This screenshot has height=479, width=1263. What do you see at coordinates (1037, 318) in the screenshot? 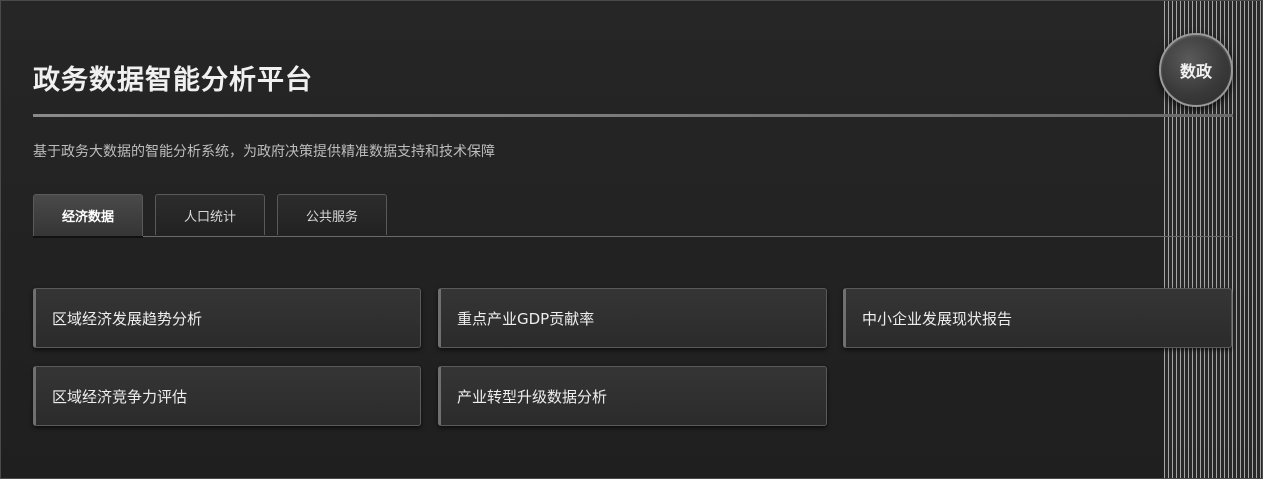
I see `report-card-sme-status: 中小企业发展现状报告` at bounding box center [1037, 318].